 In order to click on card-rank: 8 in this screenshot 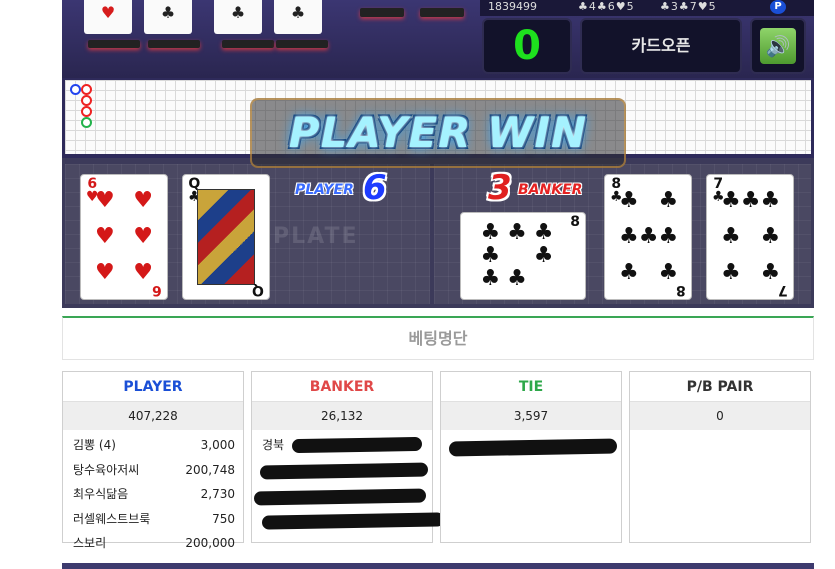, I will do `click(575, 222)`.